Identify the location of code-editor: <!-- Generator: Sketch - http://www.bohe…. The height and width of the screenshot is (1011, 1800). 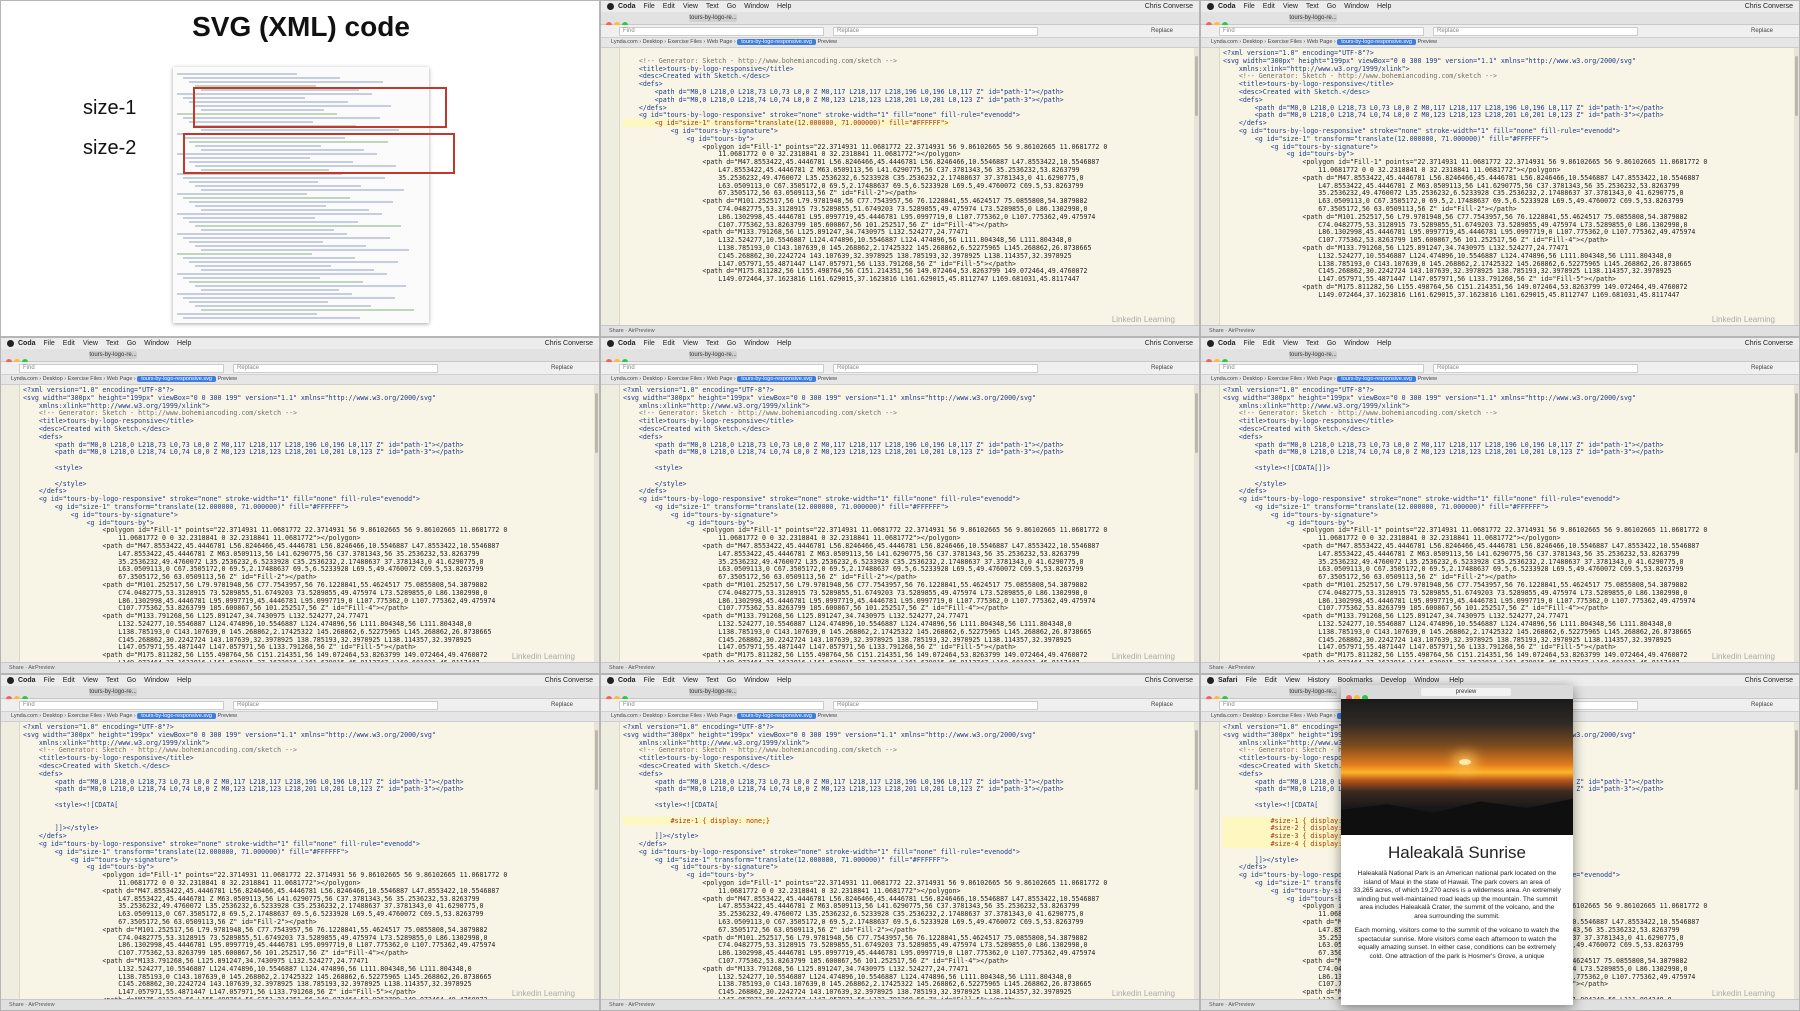
(900, 186).